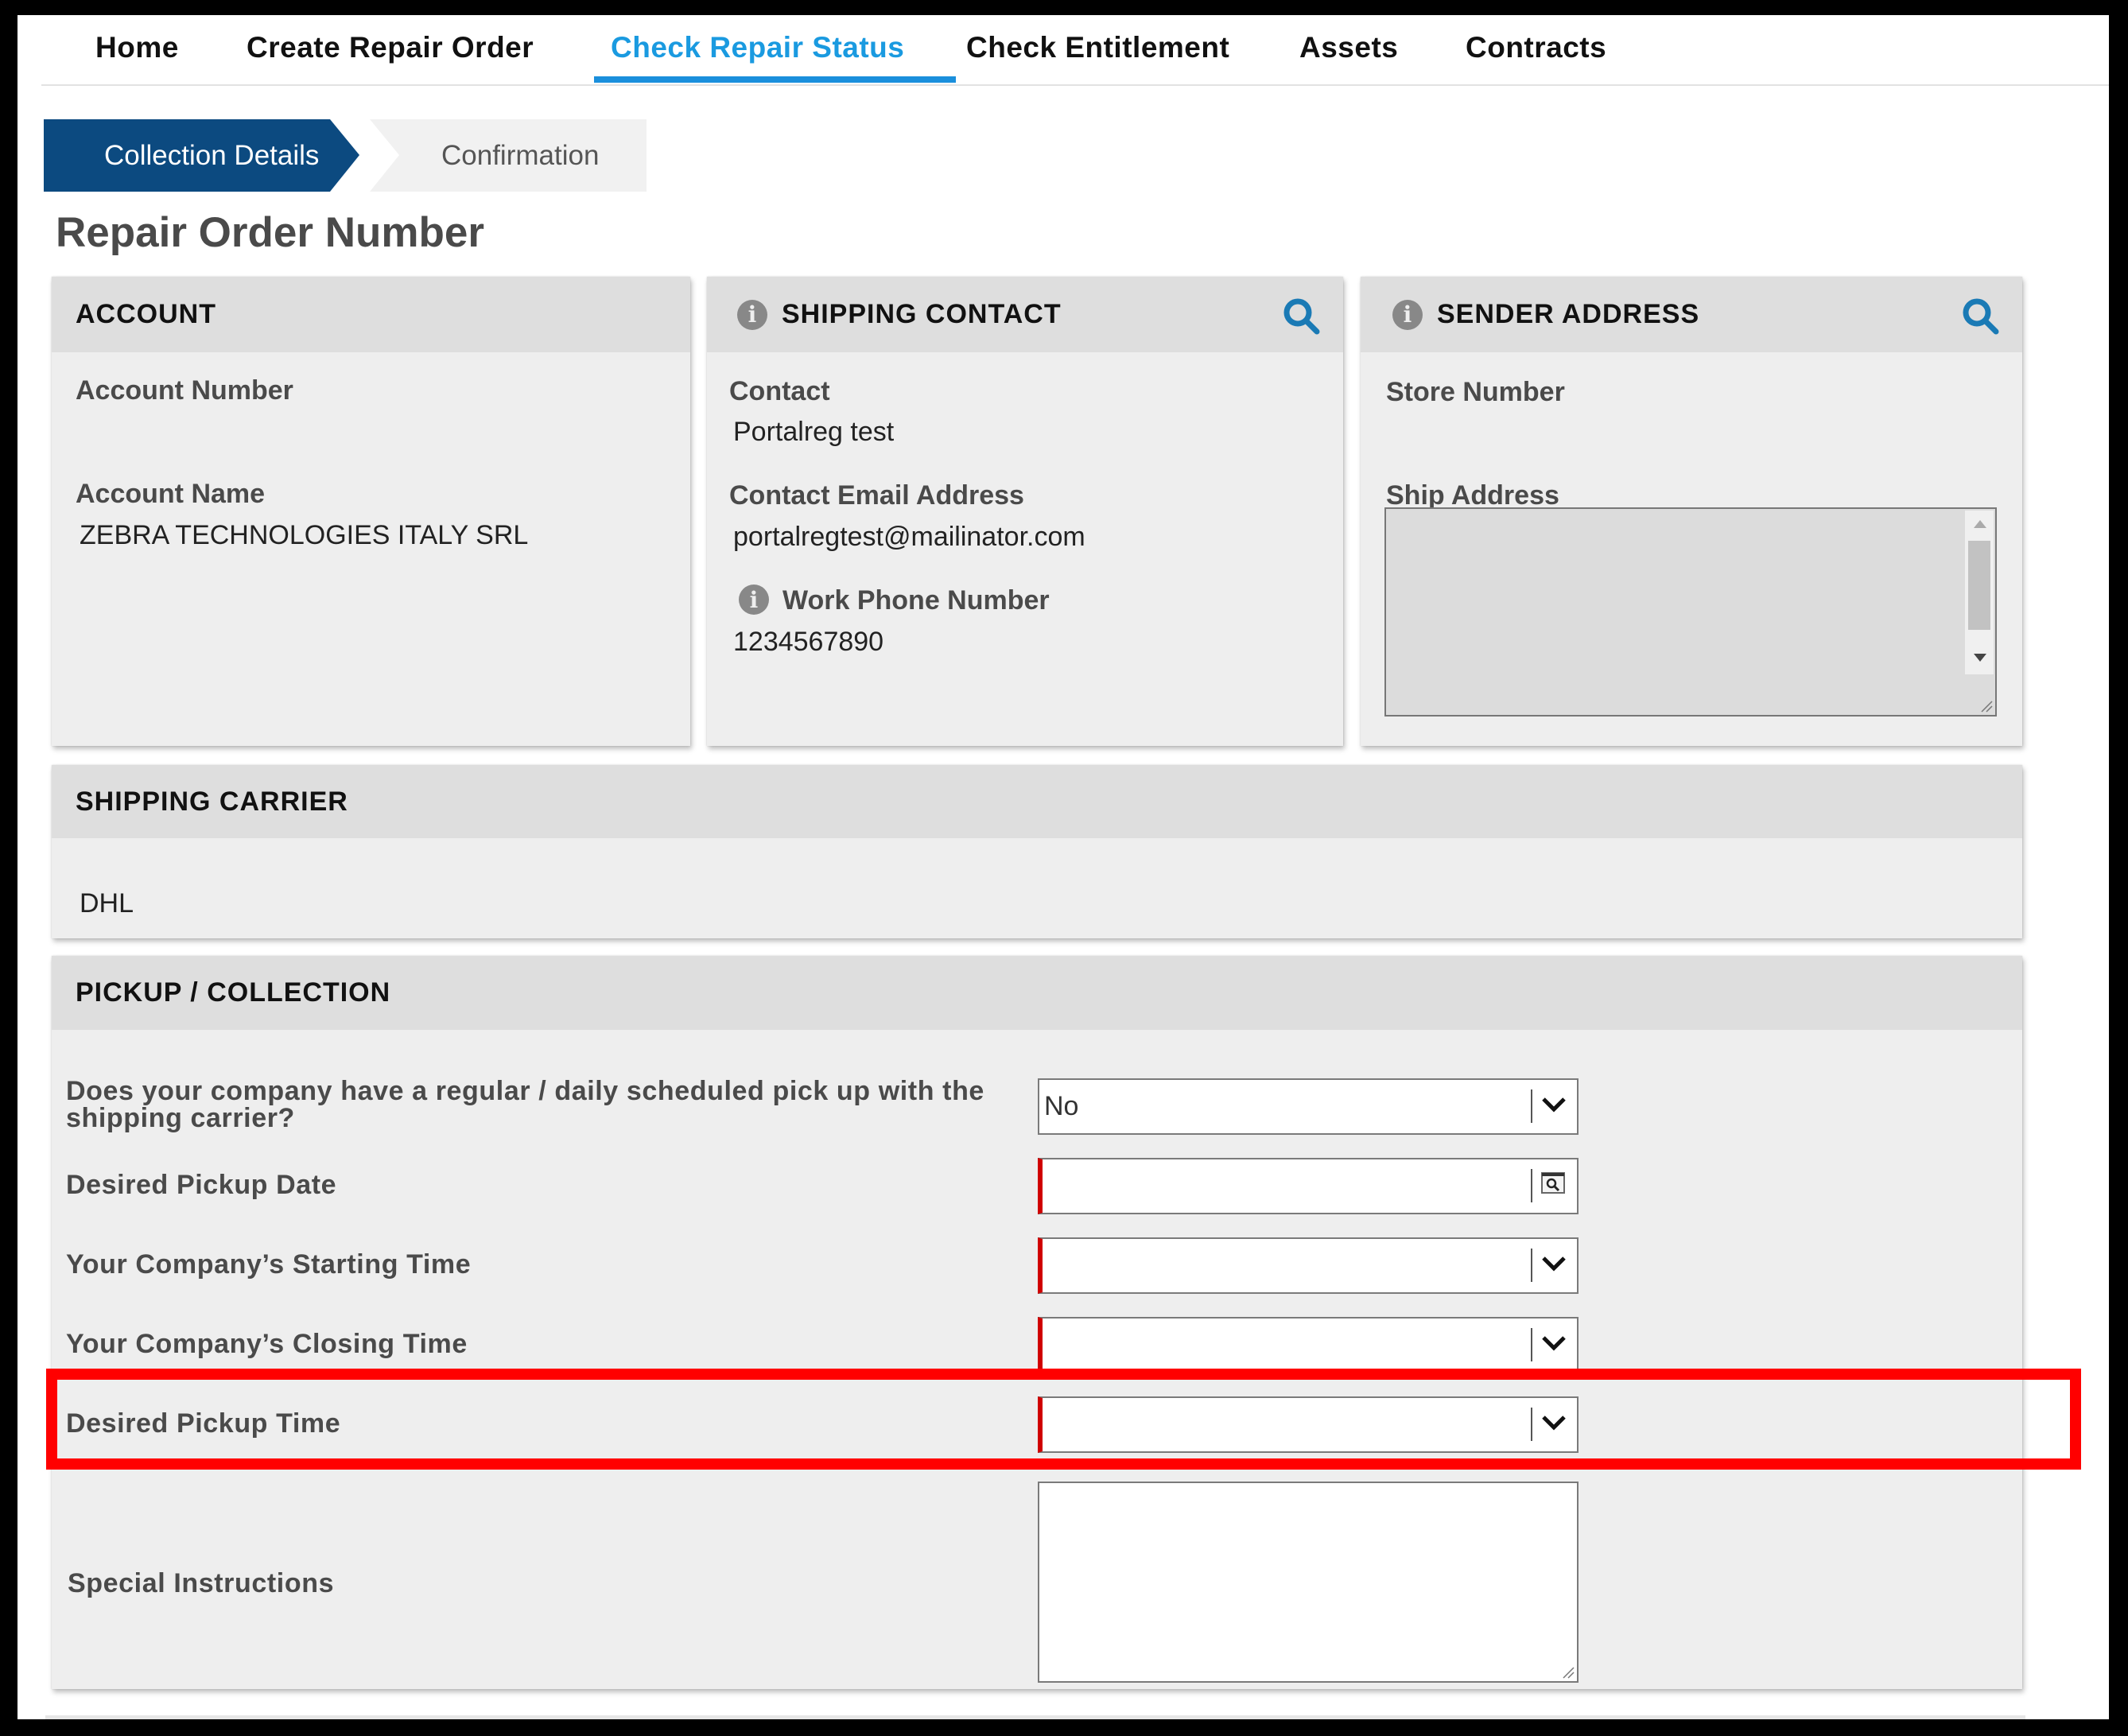 This screenshot has width=2128, height=1736. I want to click on account-card-header: ACCOUNT, so click(371, 314).